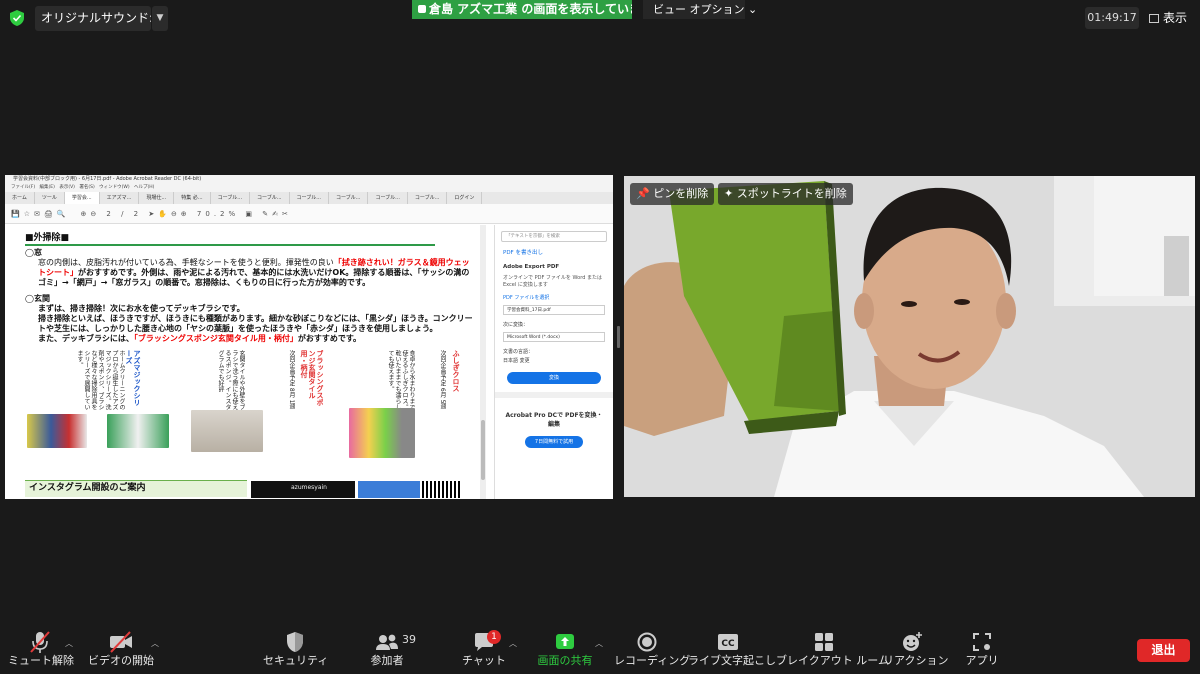 The height and width of the screenshot is (674, 1200). Describe the element at coordinates (523, 253) in the screenshot. I see `export-pdf-link: PDF を書き出し` at that location.